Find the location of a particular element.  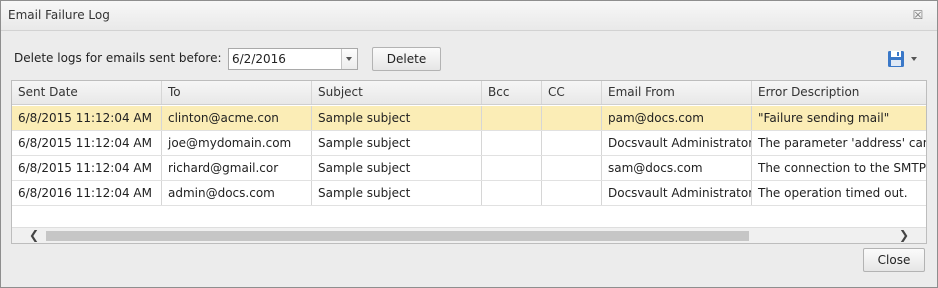

date-picker: 6/2/2016 is located at coordinates (293, 59).